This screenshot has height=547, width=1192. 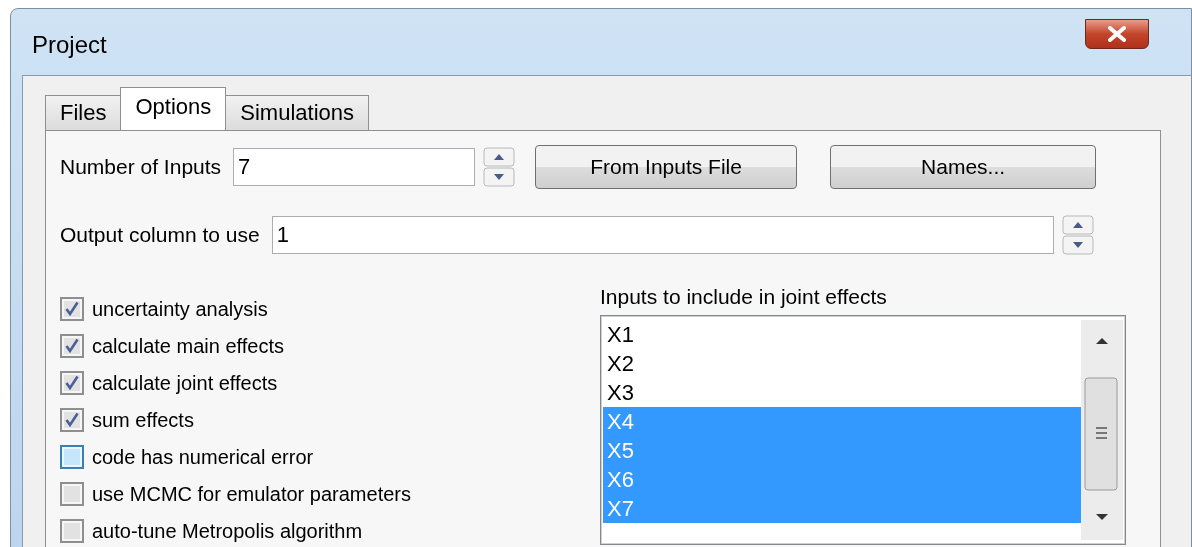 I want to click on list-item: X1, so click(x=842, y=334).